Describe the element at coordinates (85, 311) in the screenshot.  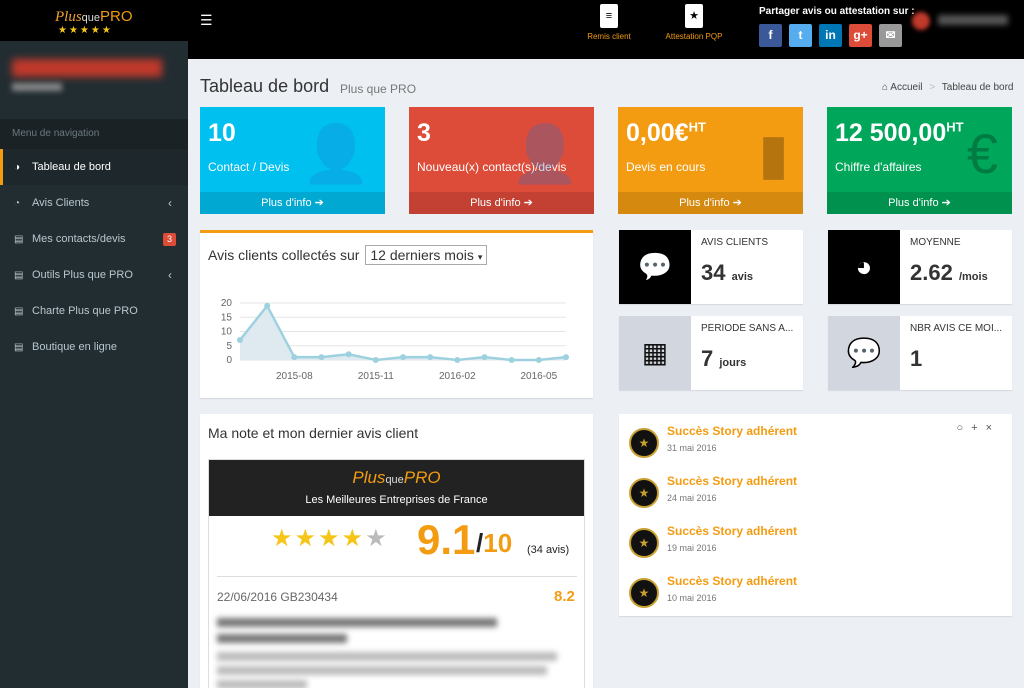
I see `sidebar-item-label: Charte Plus que PRO` at that location.